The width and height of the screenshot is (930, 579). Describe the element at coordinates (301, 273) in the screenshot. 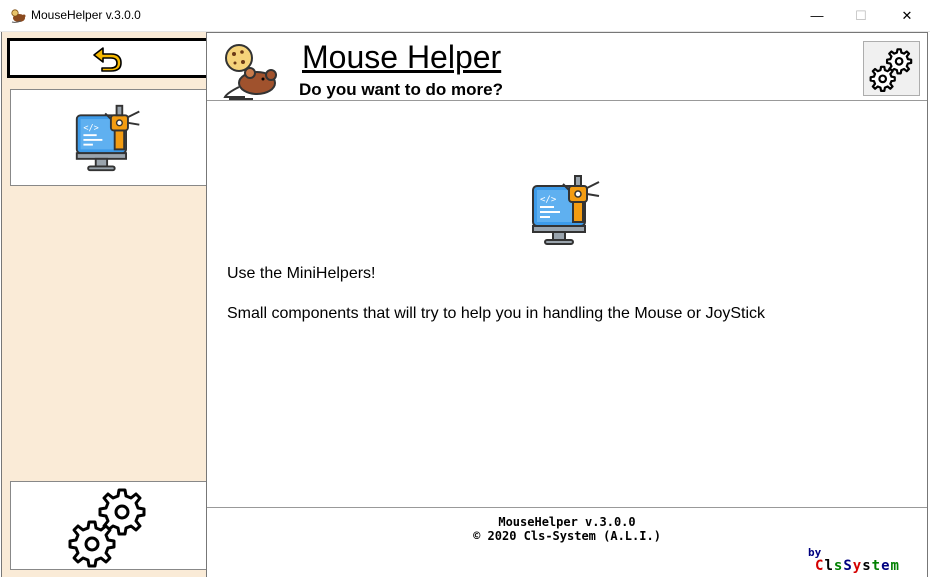

I see `intro-text: Use the MiniHelpers!` at that location.